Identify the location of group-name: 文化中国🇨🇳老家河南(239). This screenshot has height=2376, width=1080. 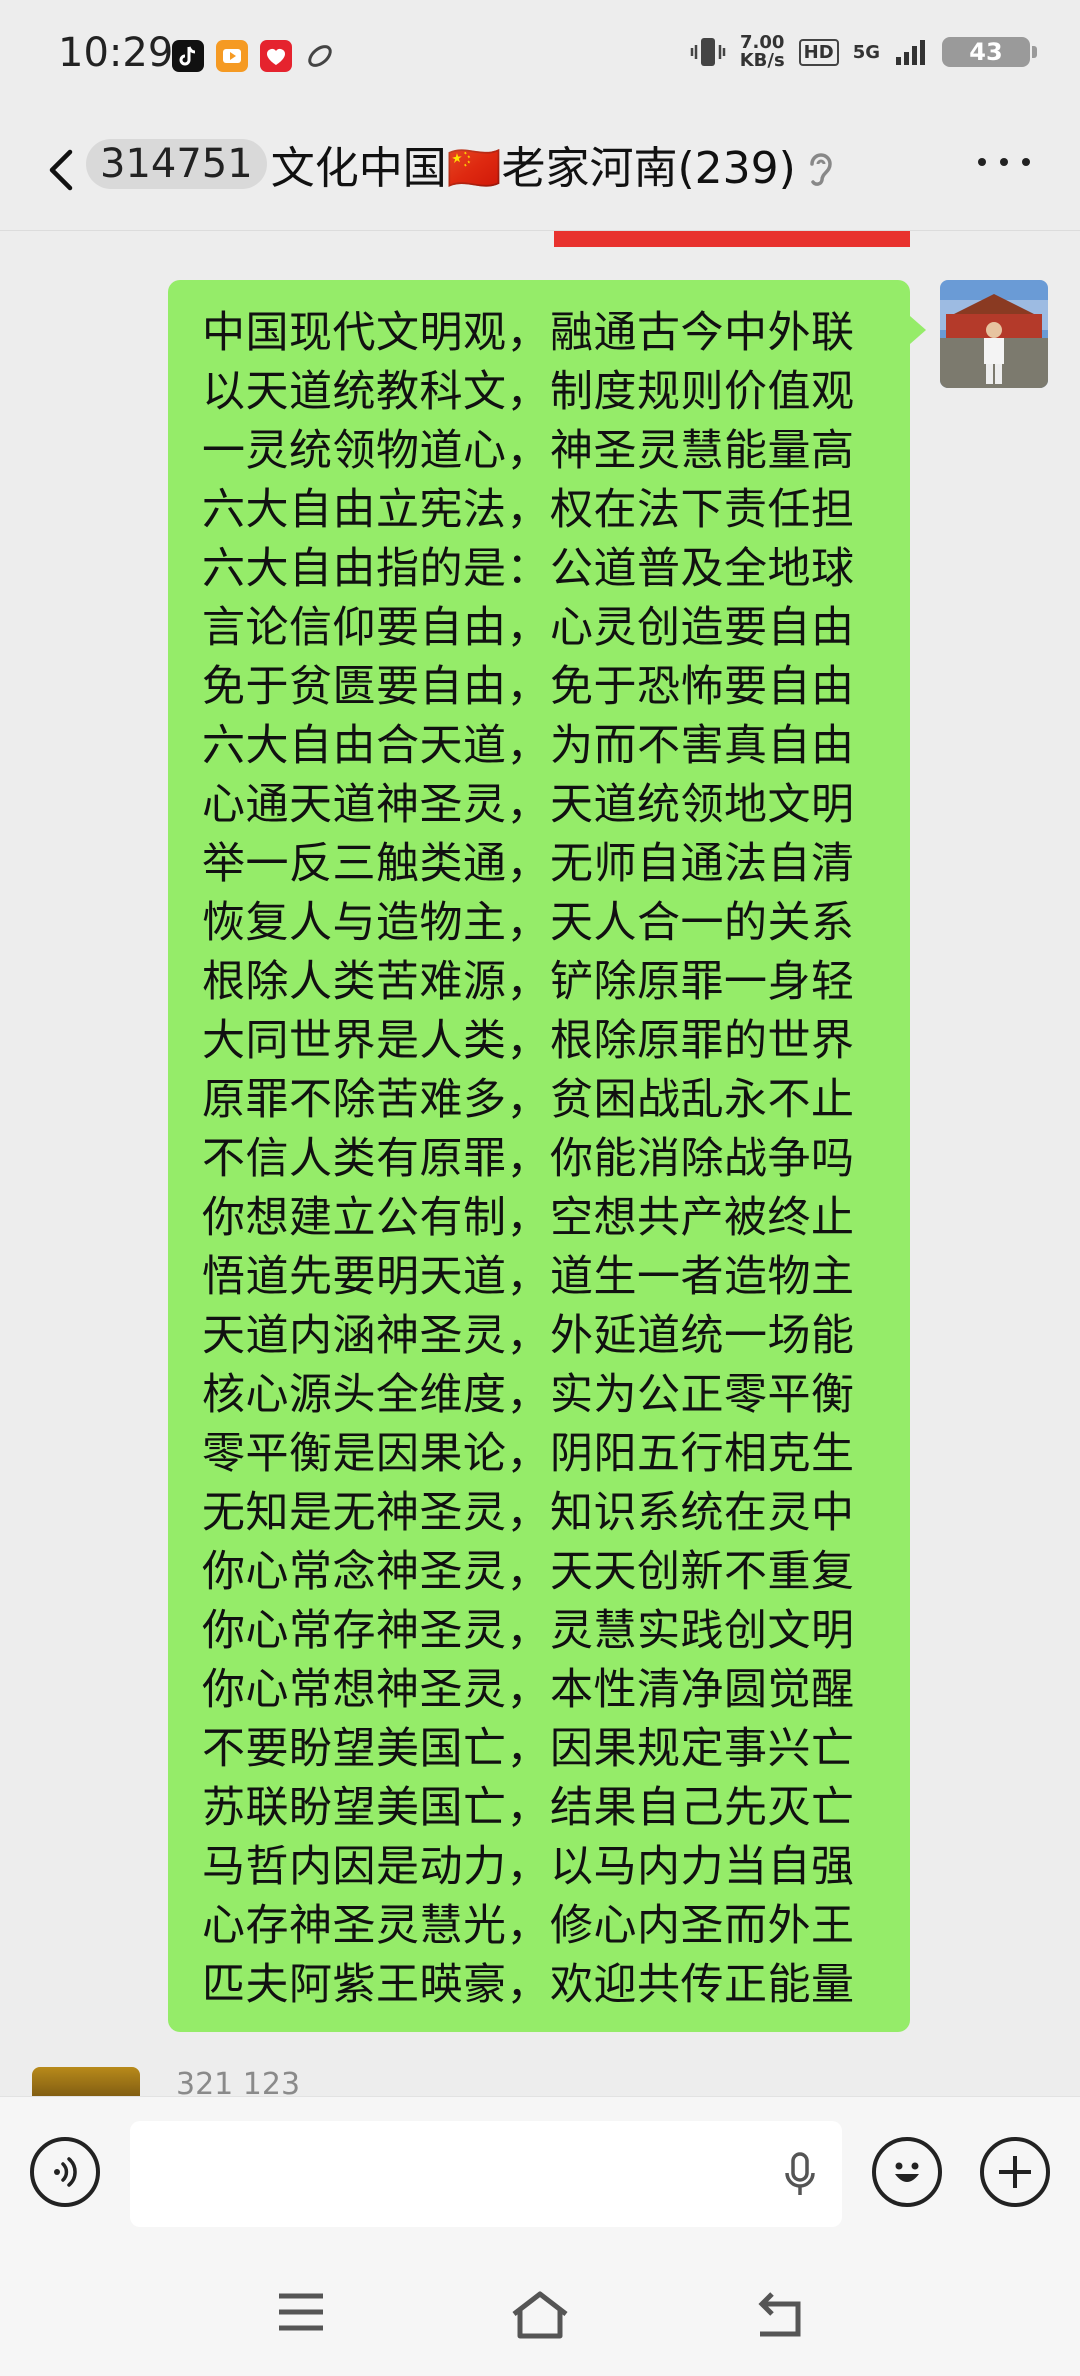
(533, 168).